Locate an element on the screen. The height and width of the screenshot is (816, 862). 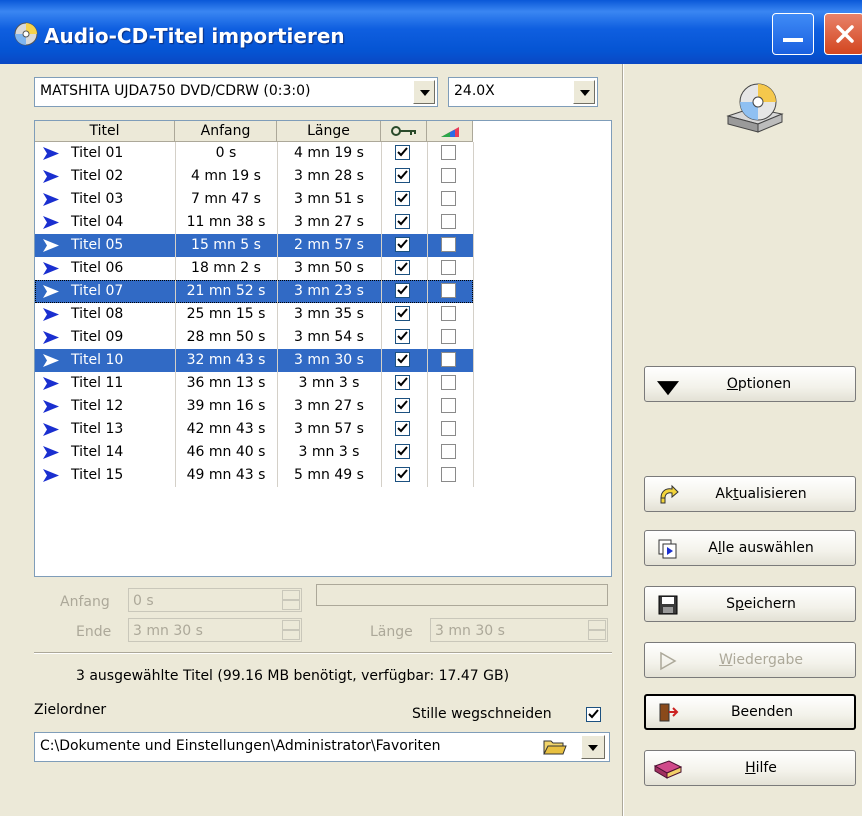
vertical-separator is located at coordinates (623, 440).